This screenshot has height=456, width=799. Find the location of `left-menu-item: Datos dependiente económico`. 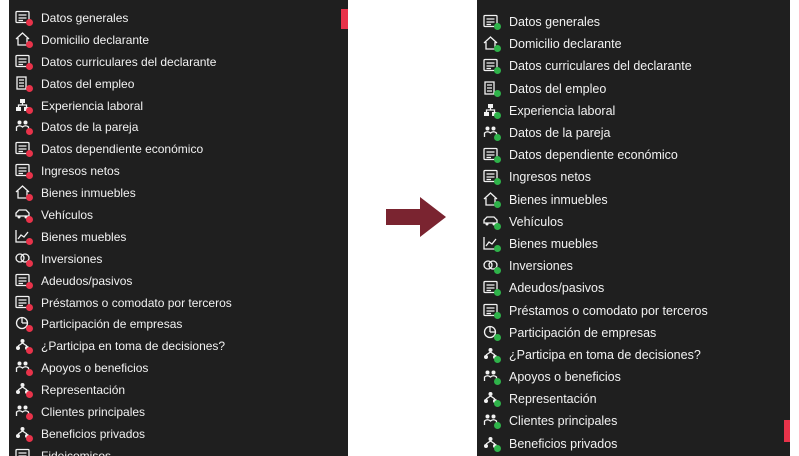

left-menu-item: Datos dependiente económico is located at coordinates (120, 149).